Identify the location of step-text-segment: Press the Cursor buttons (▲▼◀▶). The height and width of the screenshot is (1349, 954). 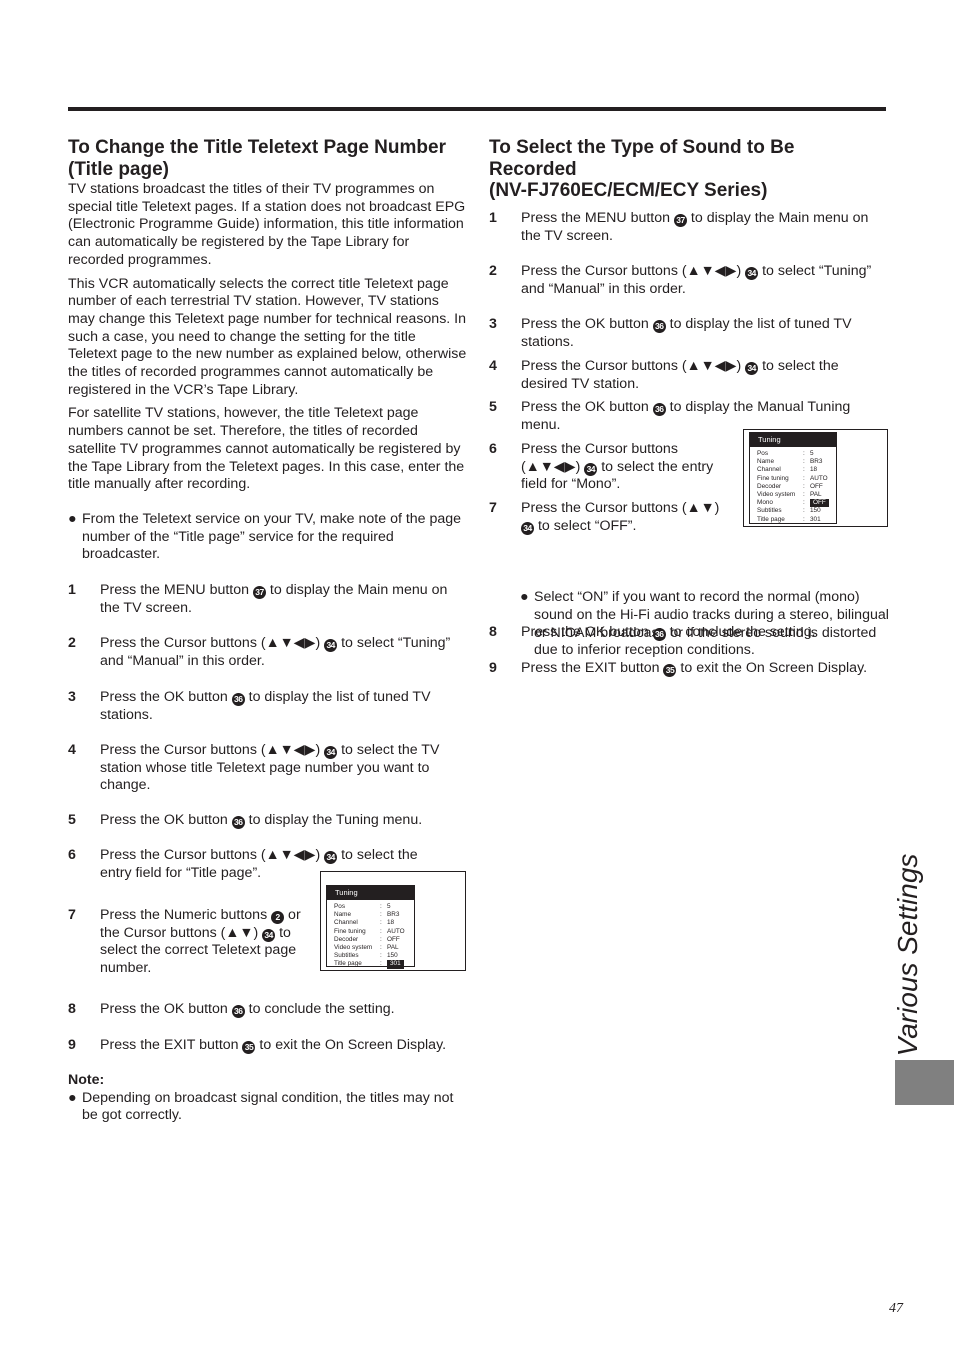
(212, 750).